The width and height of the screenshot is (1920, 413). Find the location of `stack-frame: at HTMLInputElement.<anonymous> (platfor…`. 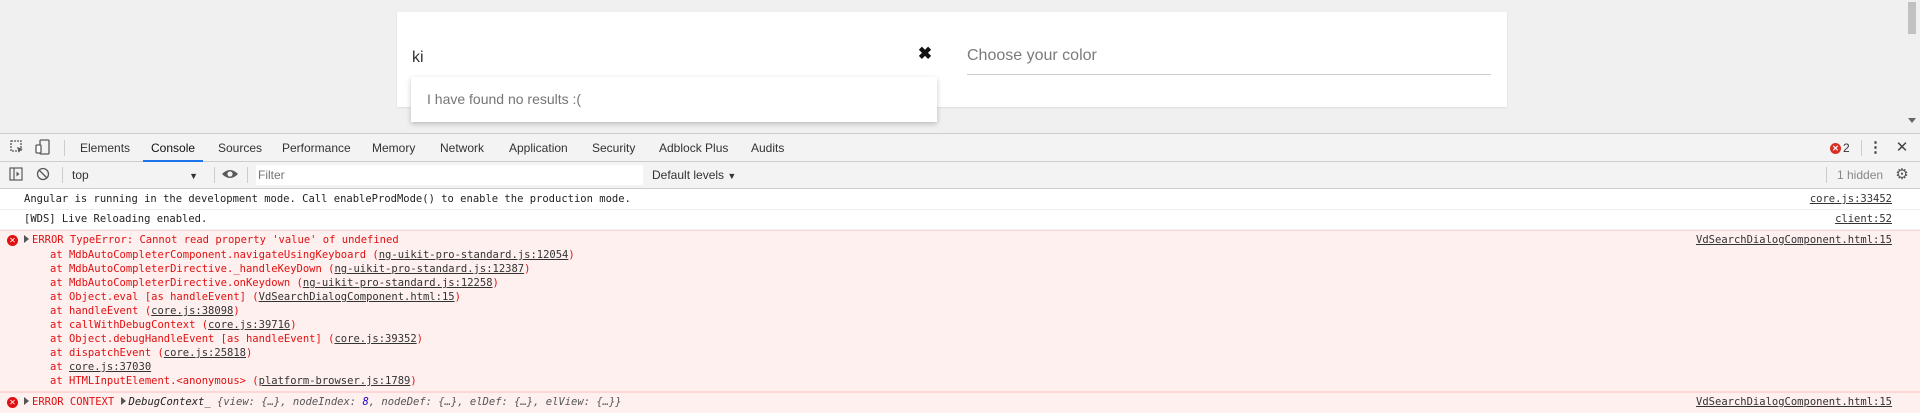

stack-frame: at HTMLInputElement.<anonymous> (platfor… is located at coordinates (312, 381).